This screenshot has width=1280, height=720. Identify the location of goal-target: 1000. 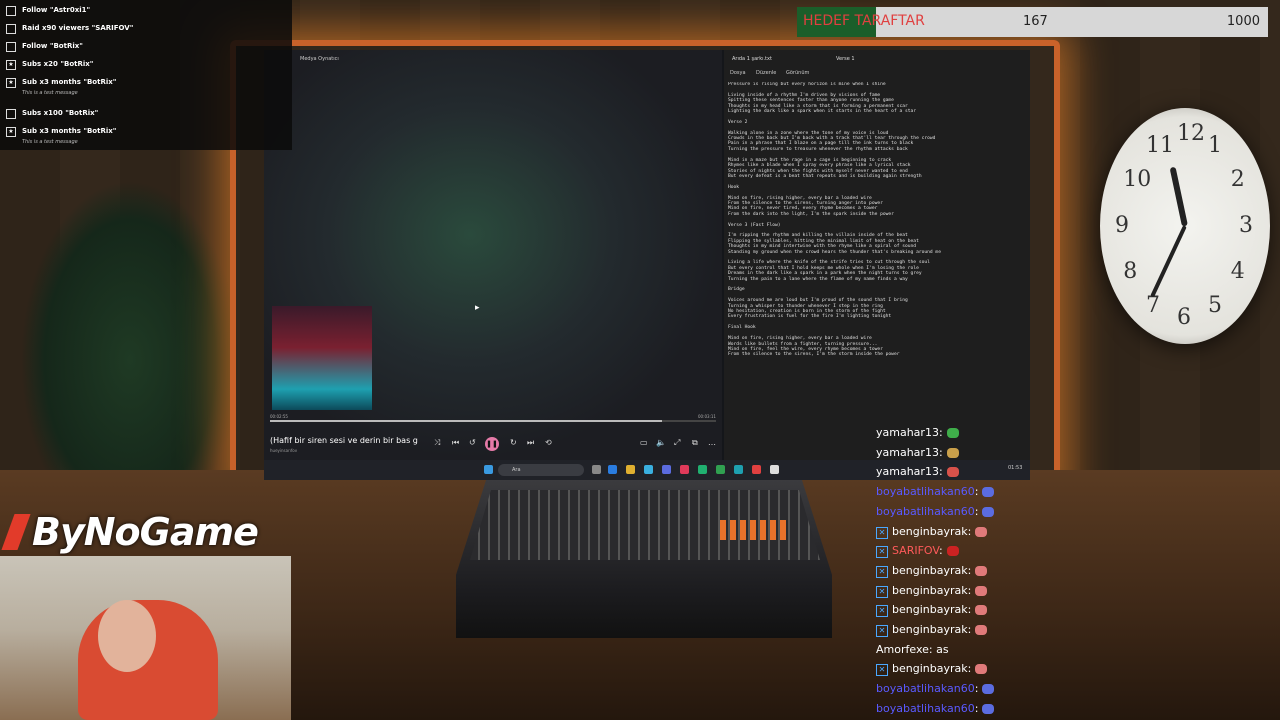
(1243, 21).